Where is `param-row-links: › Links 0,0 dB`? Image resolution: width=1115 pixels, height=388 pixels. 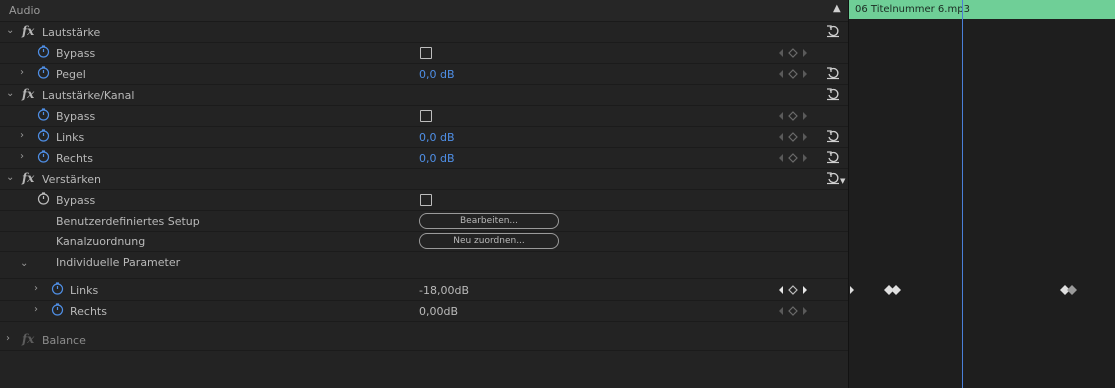 param-row-links: › Links 0,0 dB is located at coordinates (424, 137).